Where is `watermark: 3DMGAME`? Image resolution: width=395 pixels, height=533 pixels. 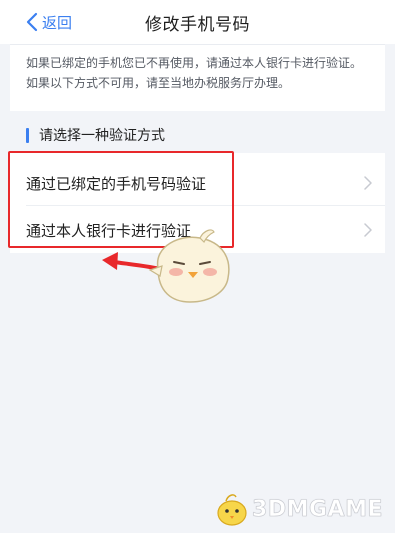
watermark: 3DMGAME is located at coordinates (297, 509).